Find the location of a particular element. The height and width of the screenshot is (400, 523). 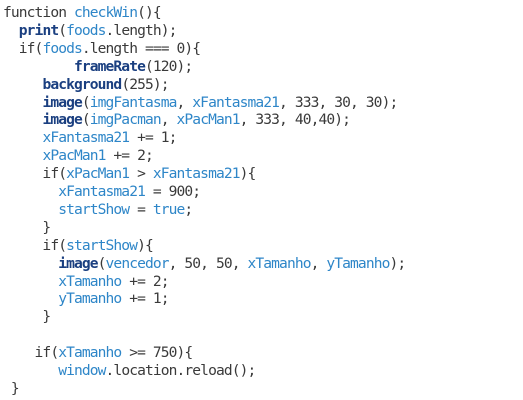

code-token: , 50, 50, is located at coordinates (208, 263).